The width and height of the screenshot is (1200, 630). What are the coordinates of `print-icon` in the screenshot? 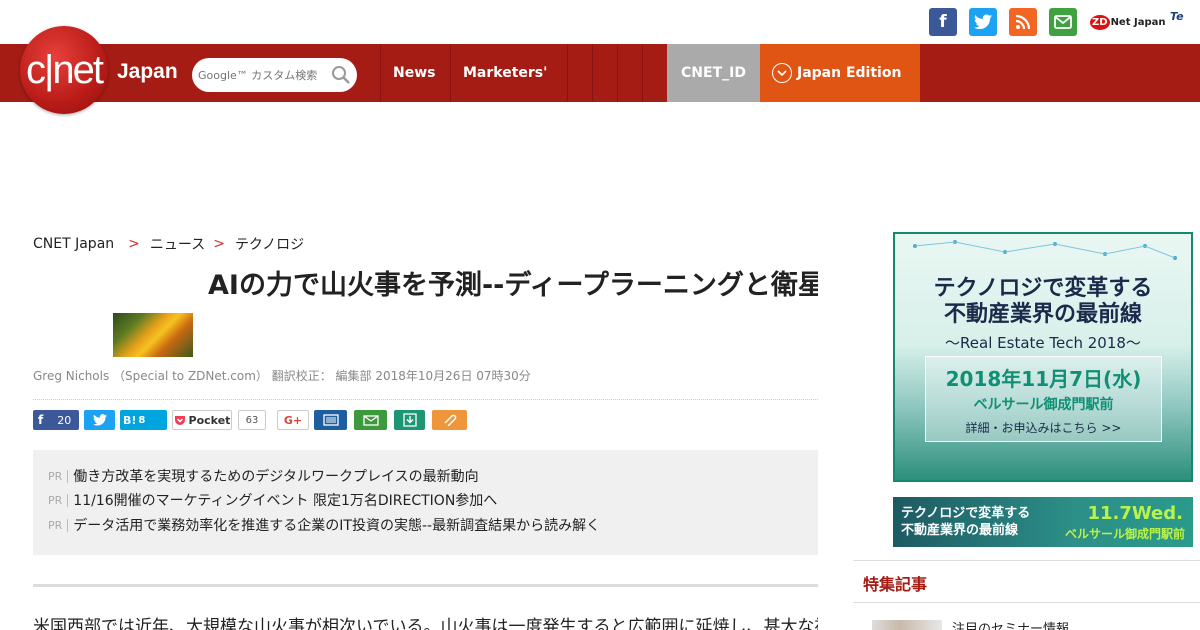 It's located at (330, 420).